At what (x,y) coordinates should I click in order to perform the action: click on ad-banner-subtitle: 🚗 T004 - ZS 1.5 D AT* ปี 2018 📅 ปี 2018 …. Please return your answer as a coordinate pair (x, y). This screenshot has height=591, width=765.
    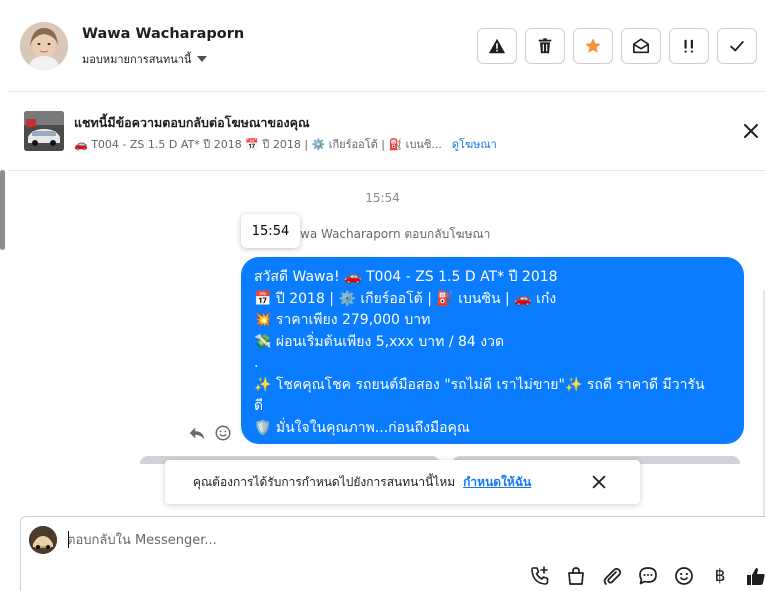
    Looking at the image, I should click on (285, 144).